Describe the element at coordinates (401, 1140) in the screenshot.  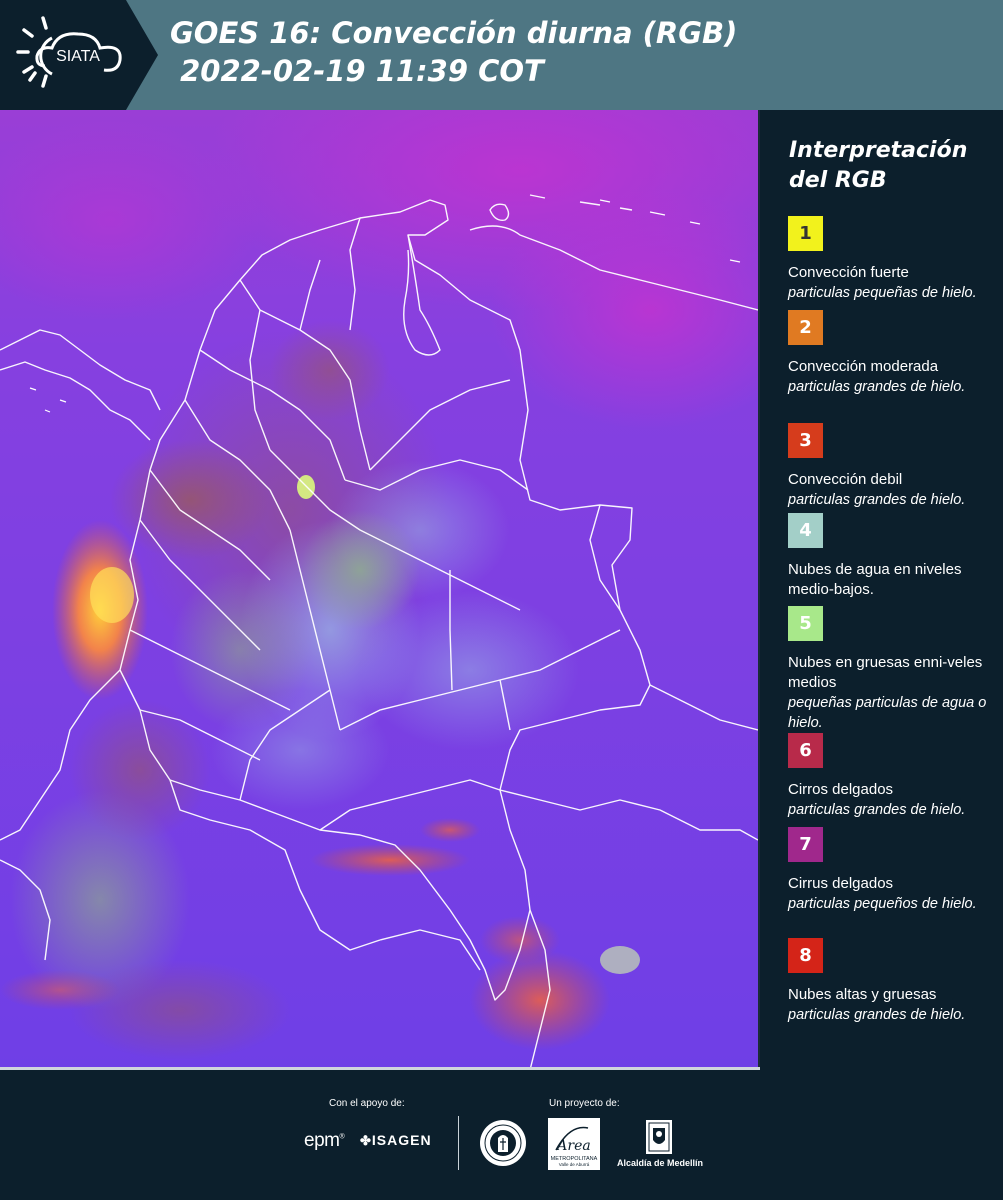
I see `isagen-text: ISAGEN` at that location.